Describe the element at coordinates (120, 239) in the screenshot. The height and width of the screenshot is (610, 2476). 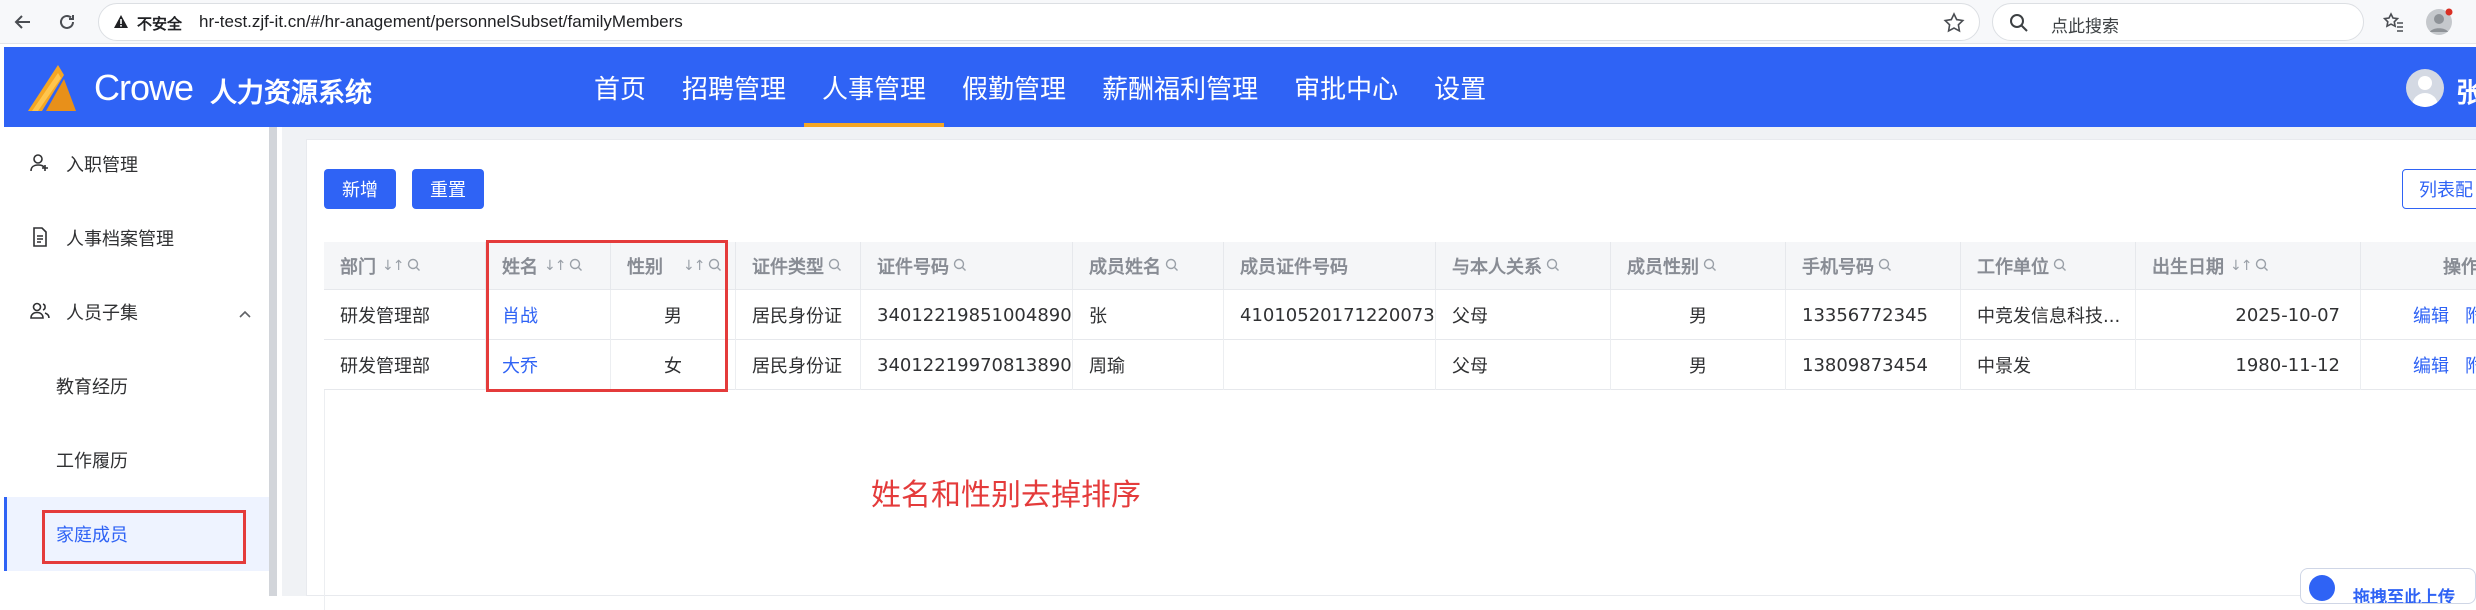
I see `sidebar-item-label: 人事档案管理` at that location.